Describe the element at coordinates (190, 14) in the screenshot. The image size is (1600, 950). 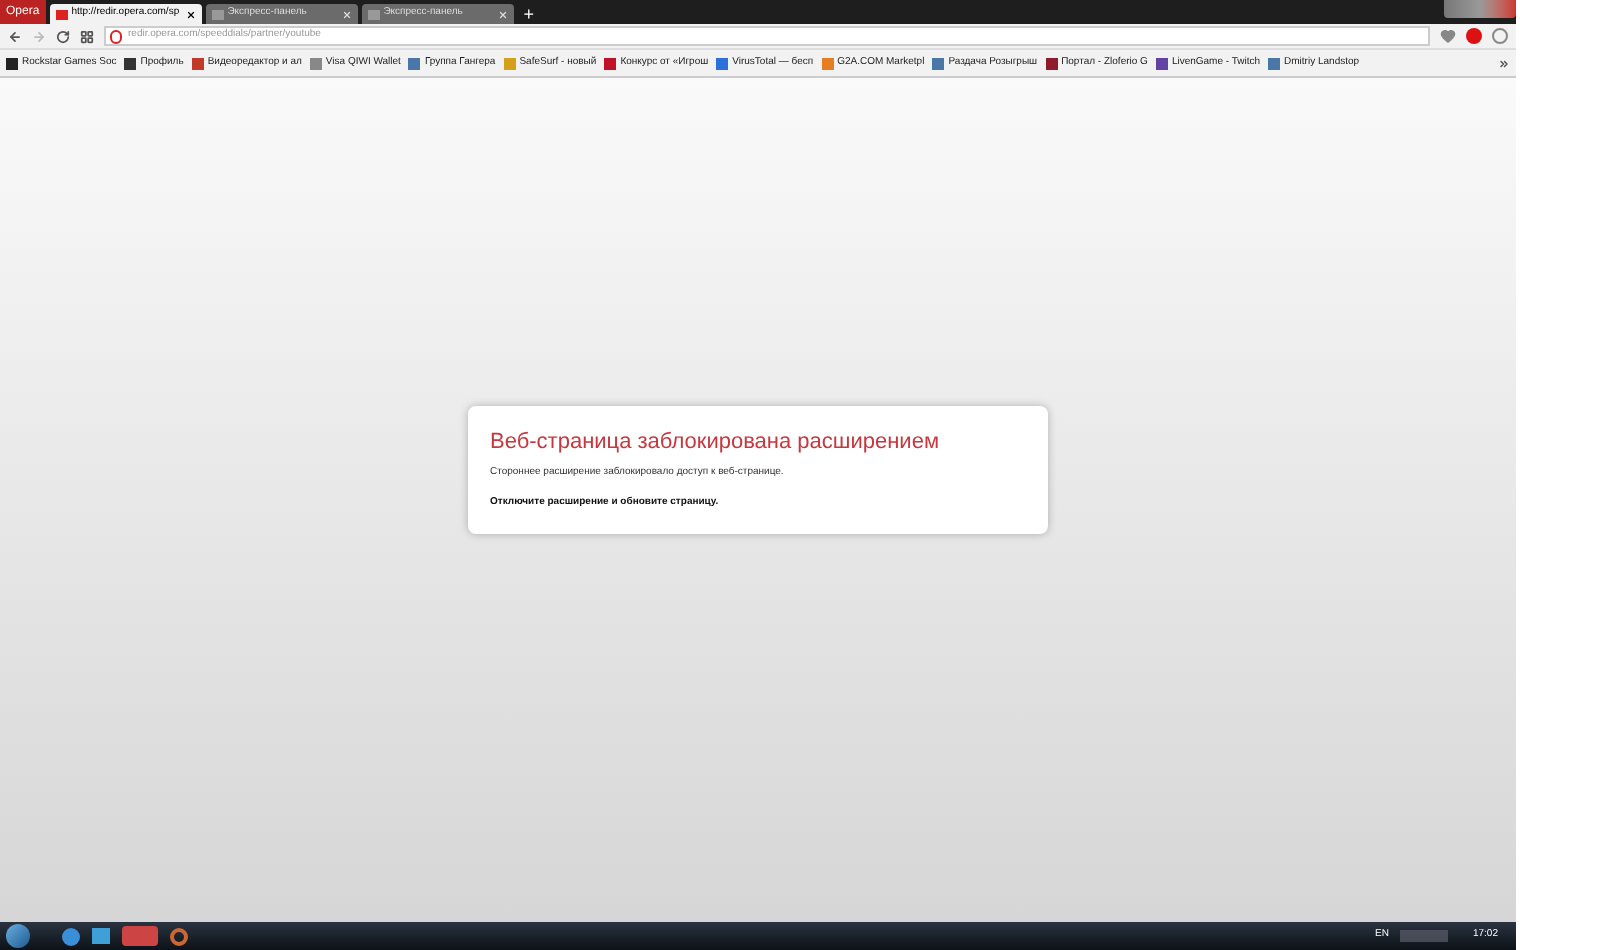
I see `close-icon` at that location.